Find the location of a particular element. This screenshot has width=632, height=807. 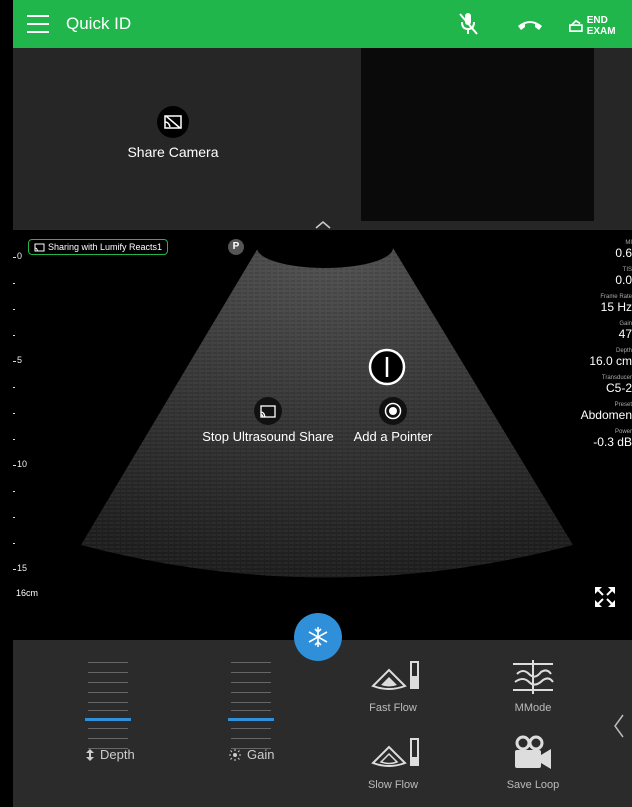

slow-flow-icon is located at coordinates (395, 752).